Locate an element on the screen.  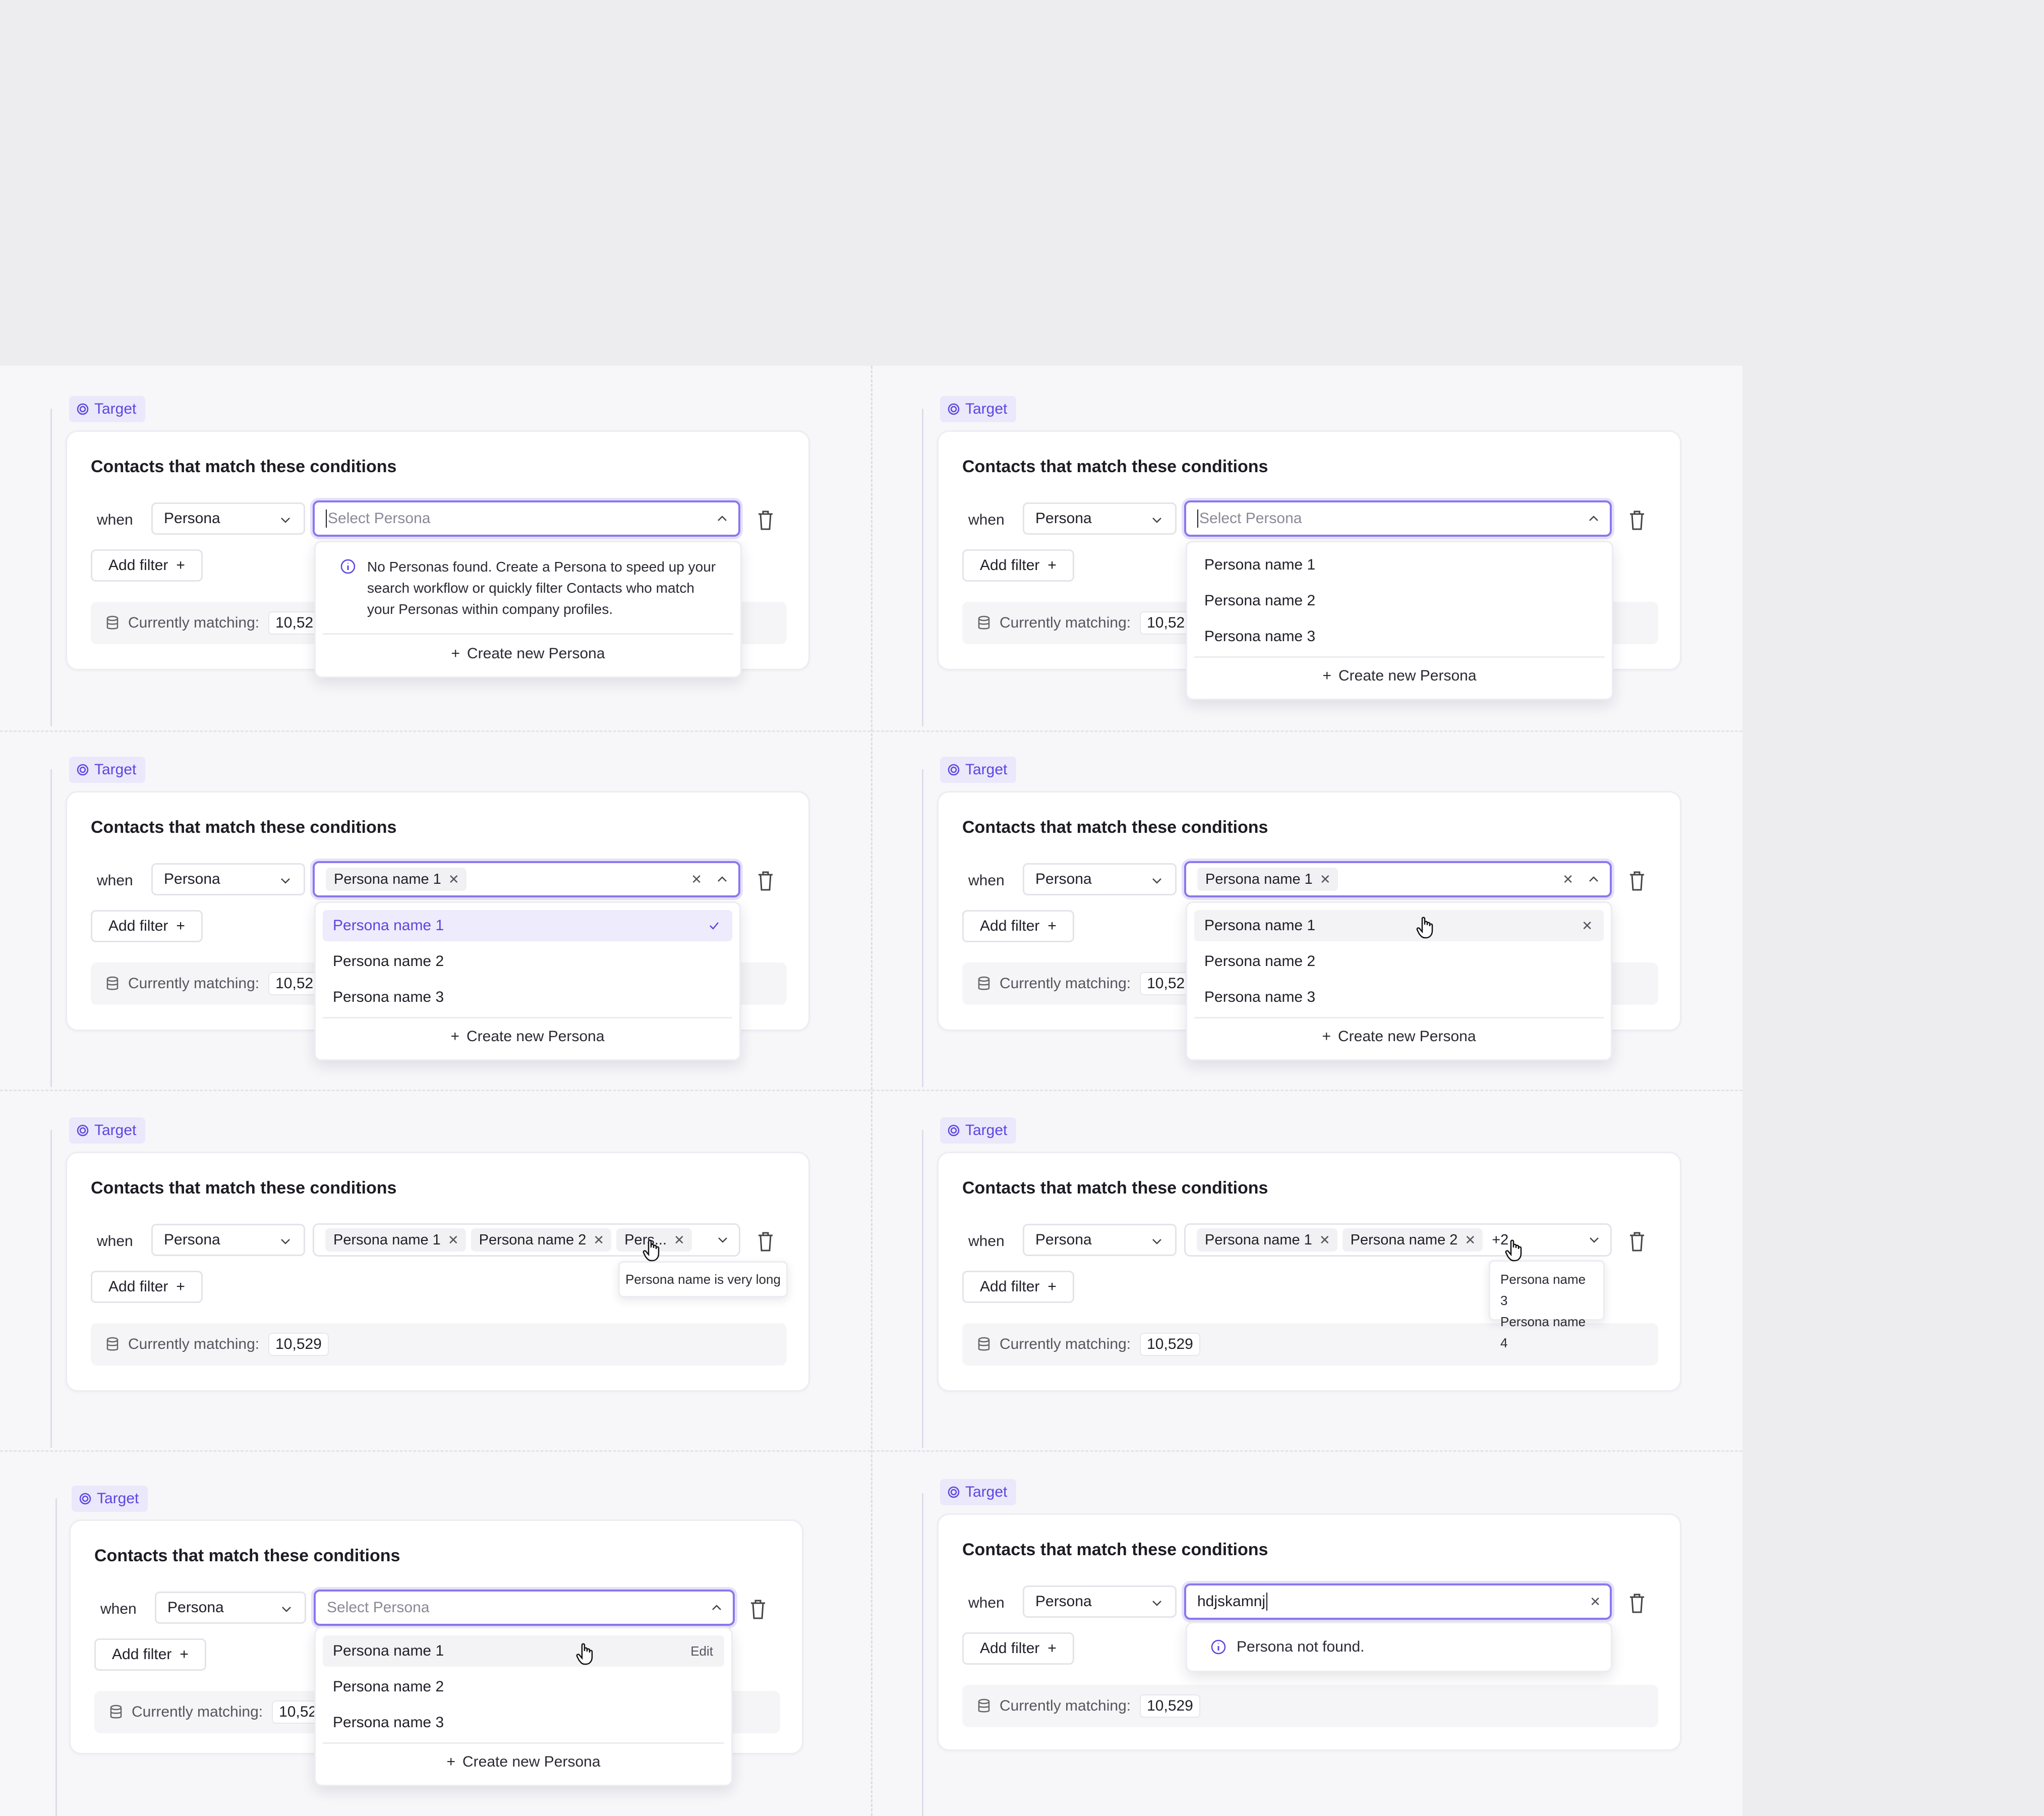
matching-count: 10,52 is located at coordinates (1166, 623).